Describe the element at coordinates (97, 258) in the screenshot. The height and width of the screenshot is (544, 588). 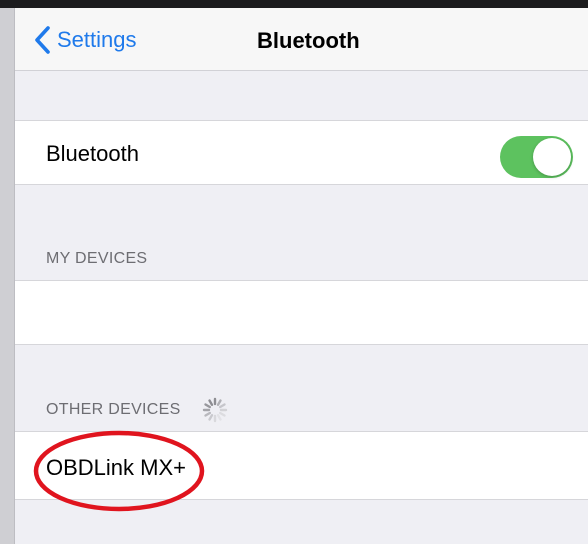
I see `my-devices-header: MY DEVICES` at that location.